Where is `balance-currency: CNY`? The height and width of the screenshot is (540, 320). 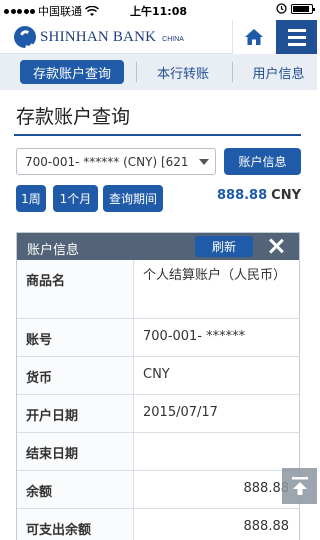
balance-currency: CNY is located at coordinates (286, 195).